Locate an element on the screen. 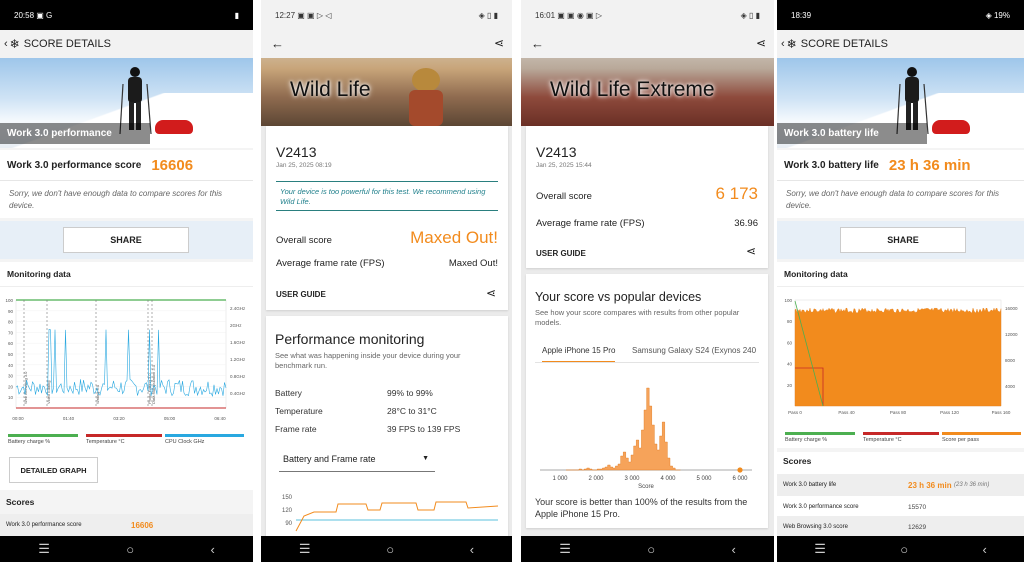 The width and height of the screenshot is (1024, 562). detailed-graph-button: DETAILED GRAPH is located at coordinates (53, 470).